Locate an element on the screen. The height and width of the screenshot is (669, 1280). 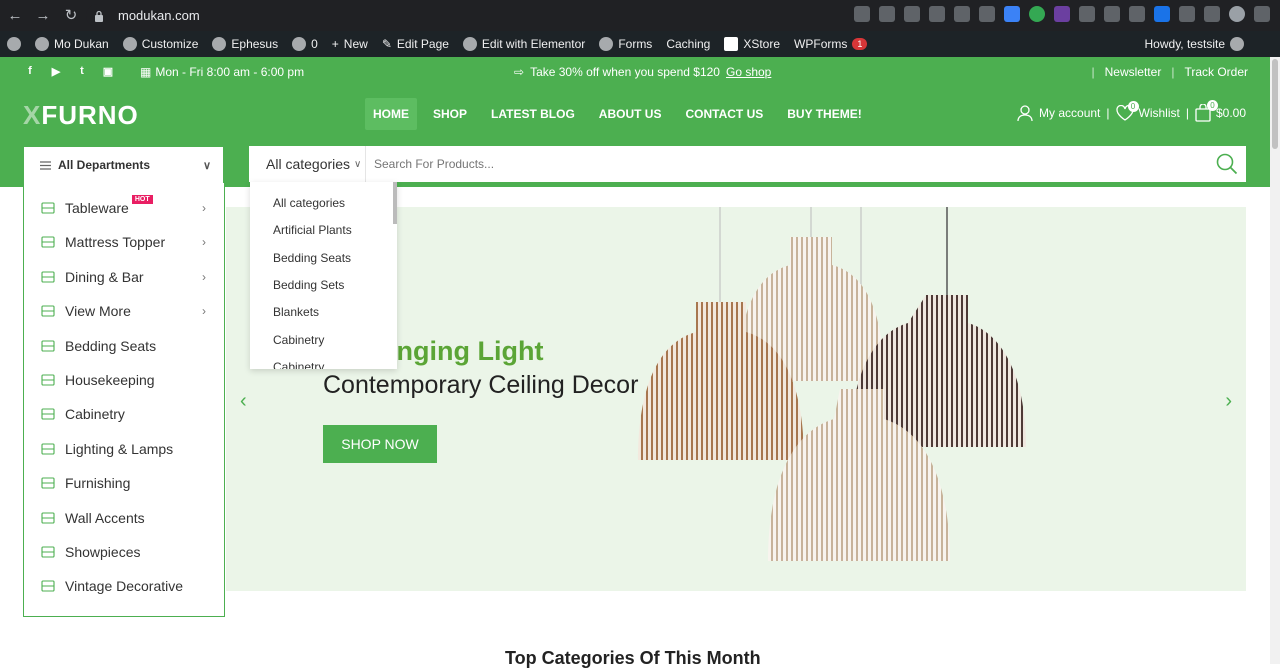
dropdown-option: All categories is located at coordinates (309, 203).